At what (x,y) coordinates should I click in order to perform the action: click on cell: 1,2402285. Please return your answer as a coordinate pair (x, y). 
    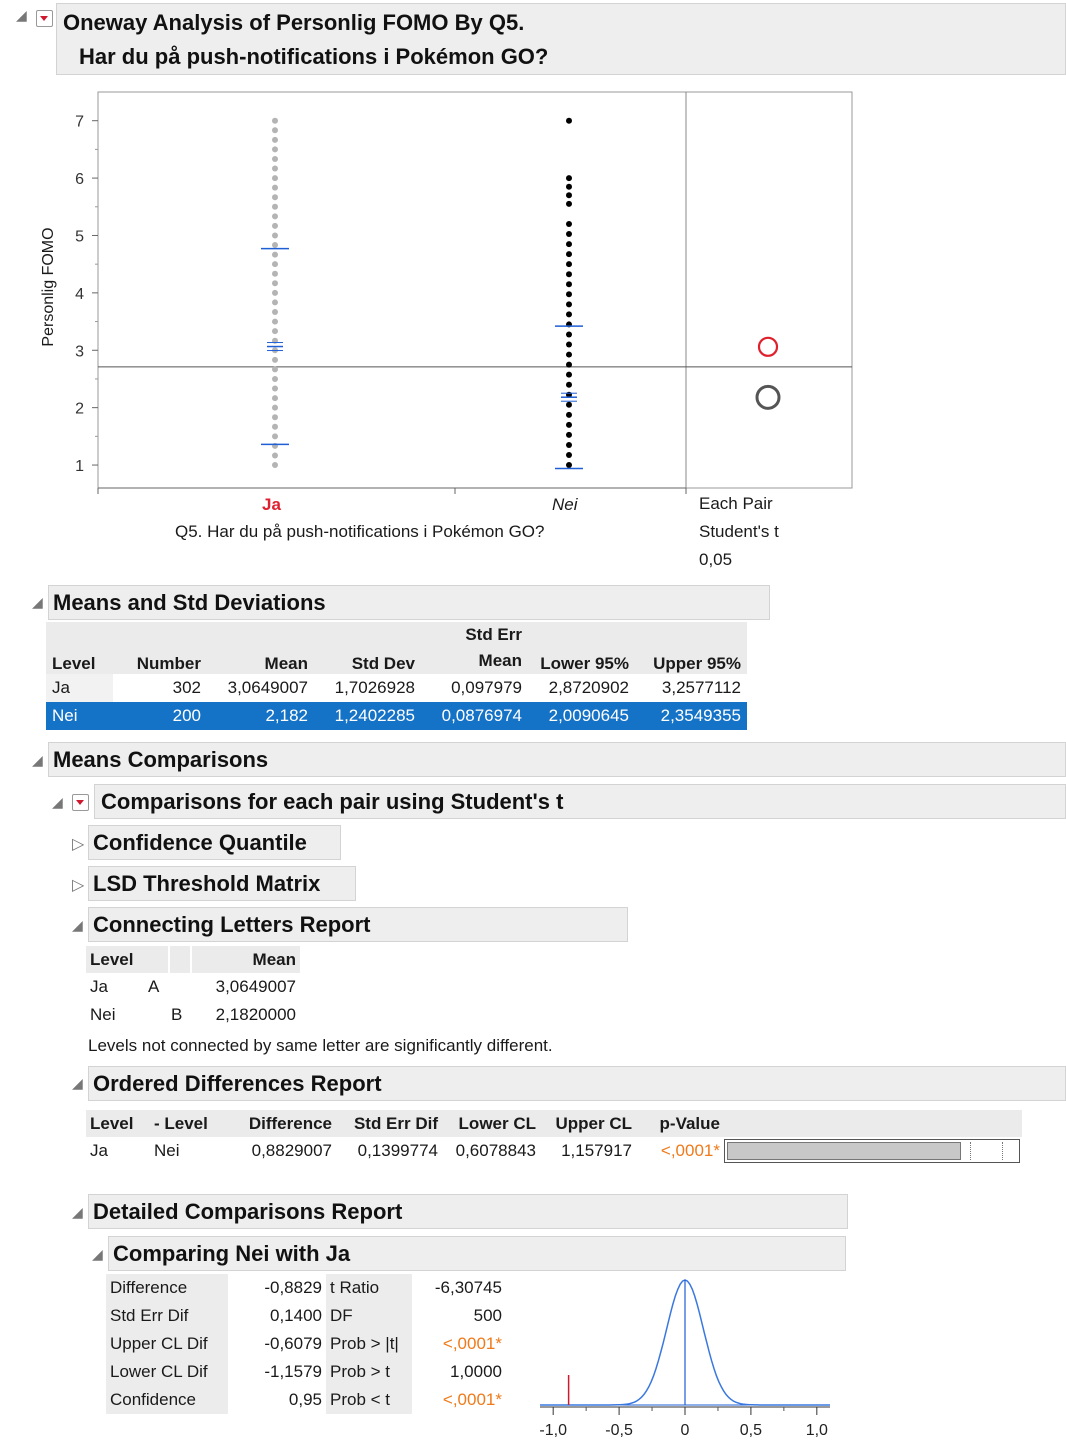
    Looking at the image, I should click on (367, 716).